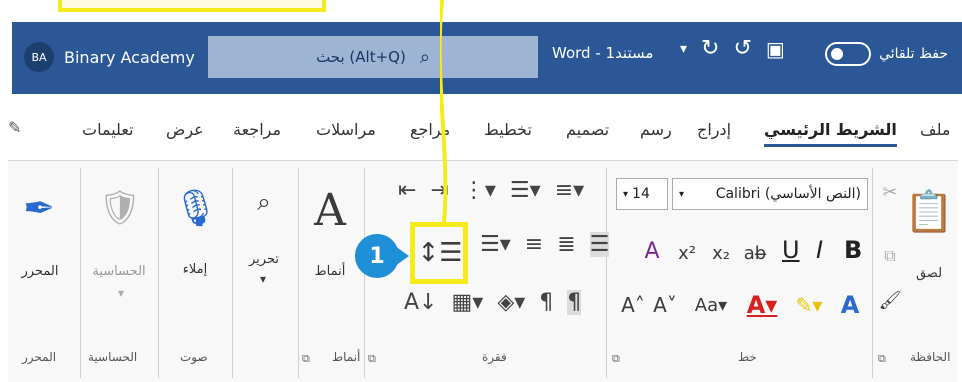 Image resolution: width=962 pixels, height=382 pixels. What do you see at coordinates (714, 129) in the screenshot?
I see `tab-insert: إدراج` at bounding box center [714, 129].